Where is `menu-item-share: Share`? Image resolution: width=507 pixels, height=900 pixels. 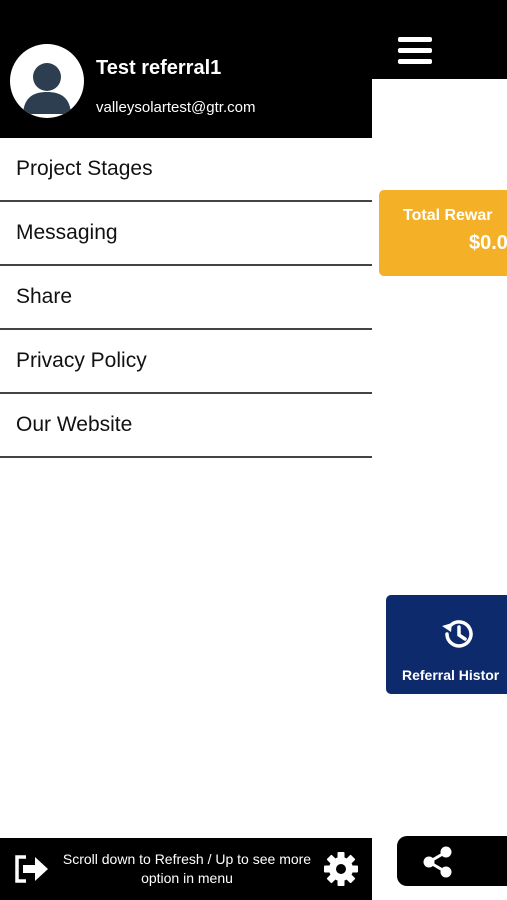 menu-item-share: Share is located at coordinates (186, 298).